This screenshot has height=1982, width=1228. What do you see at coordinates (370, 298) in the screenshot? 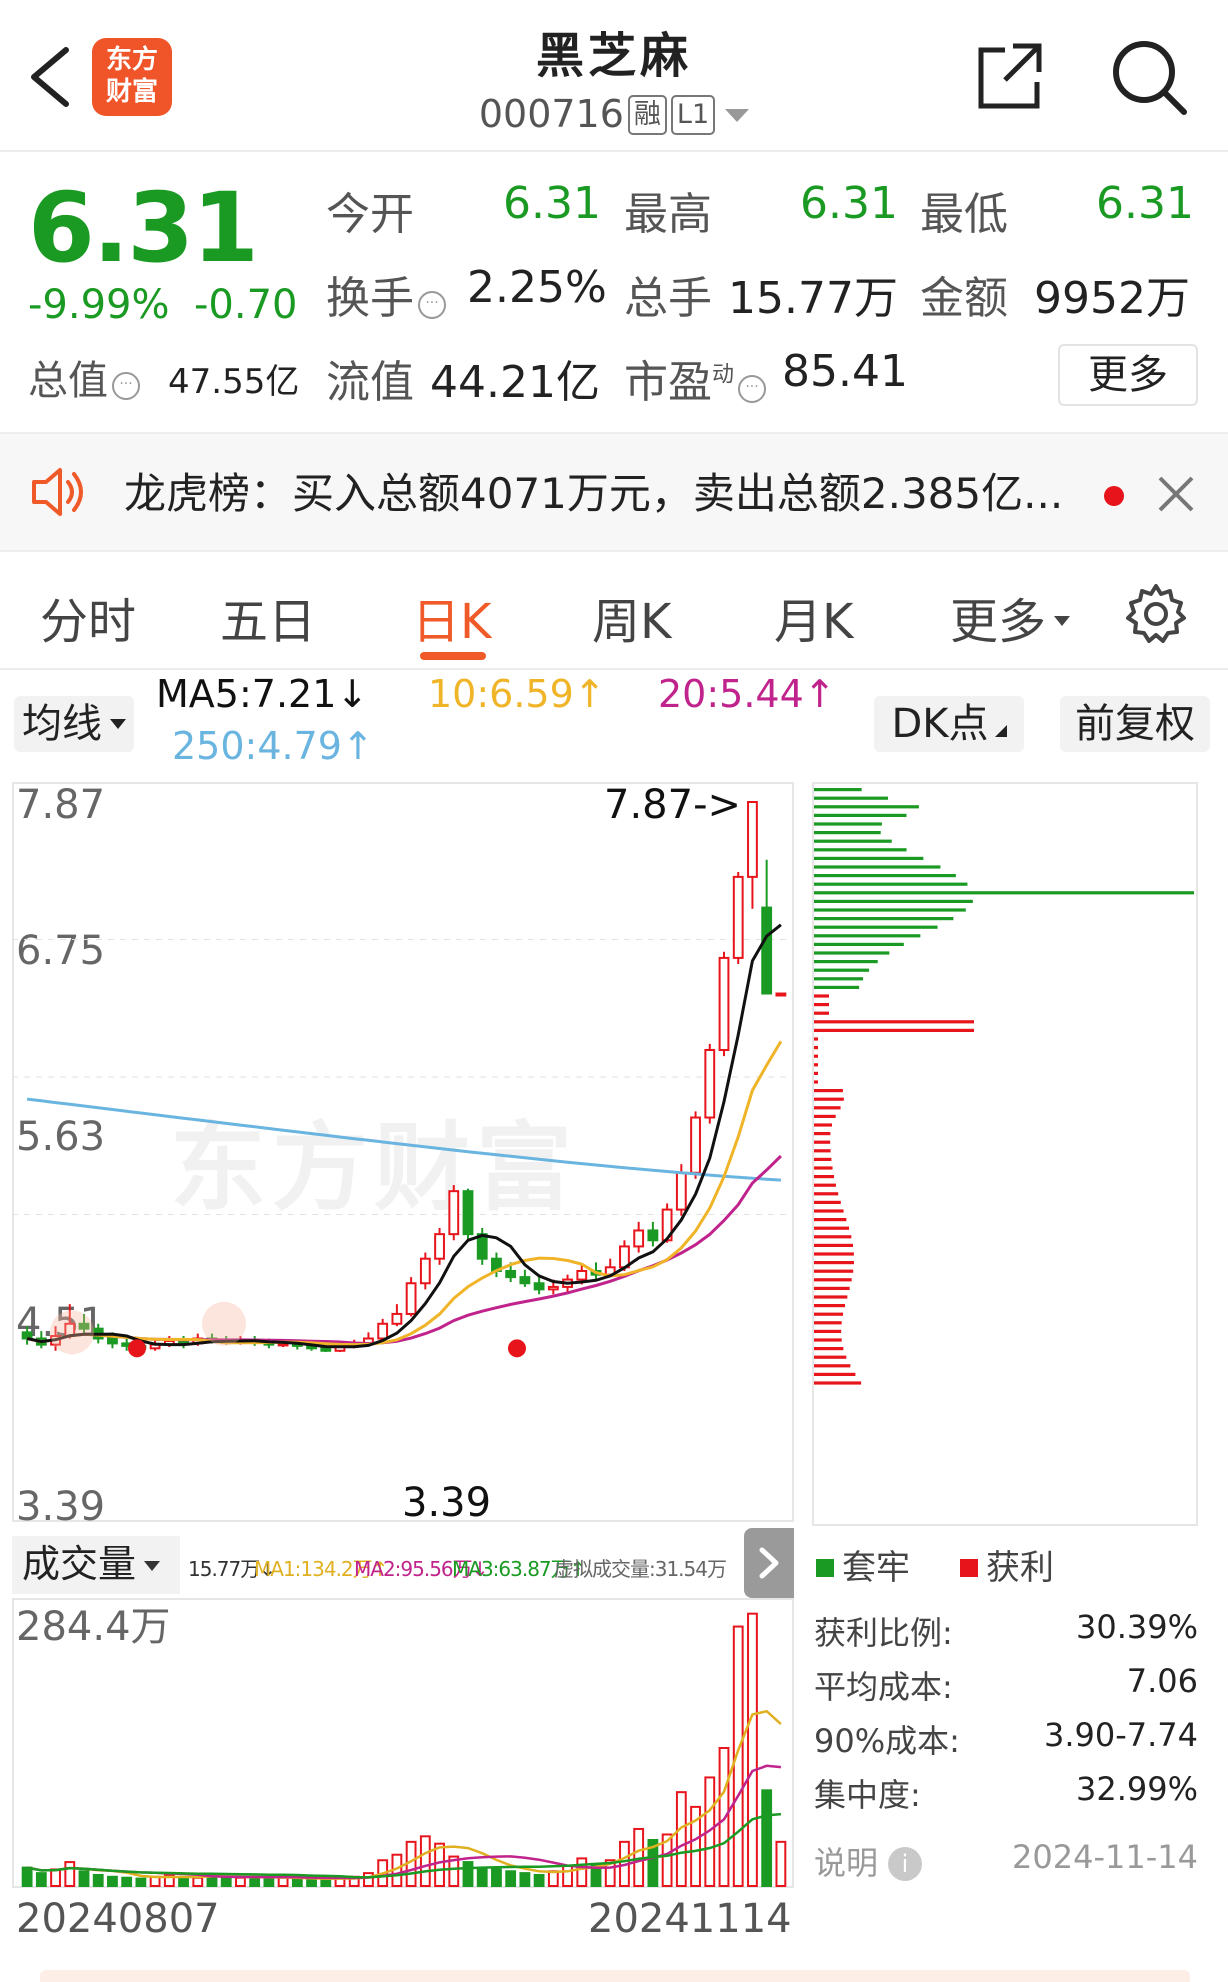
I see `turnover-label-text: 换手` at bounding box center [370, 298].